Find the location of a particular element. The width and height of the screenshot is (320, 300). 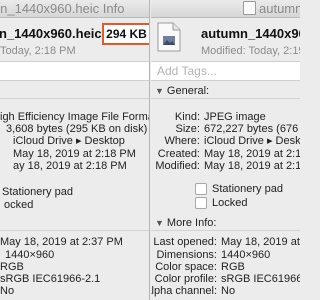

modified-summary: Modified: Today, 2:19 PM is located at coordinates (250, 51).